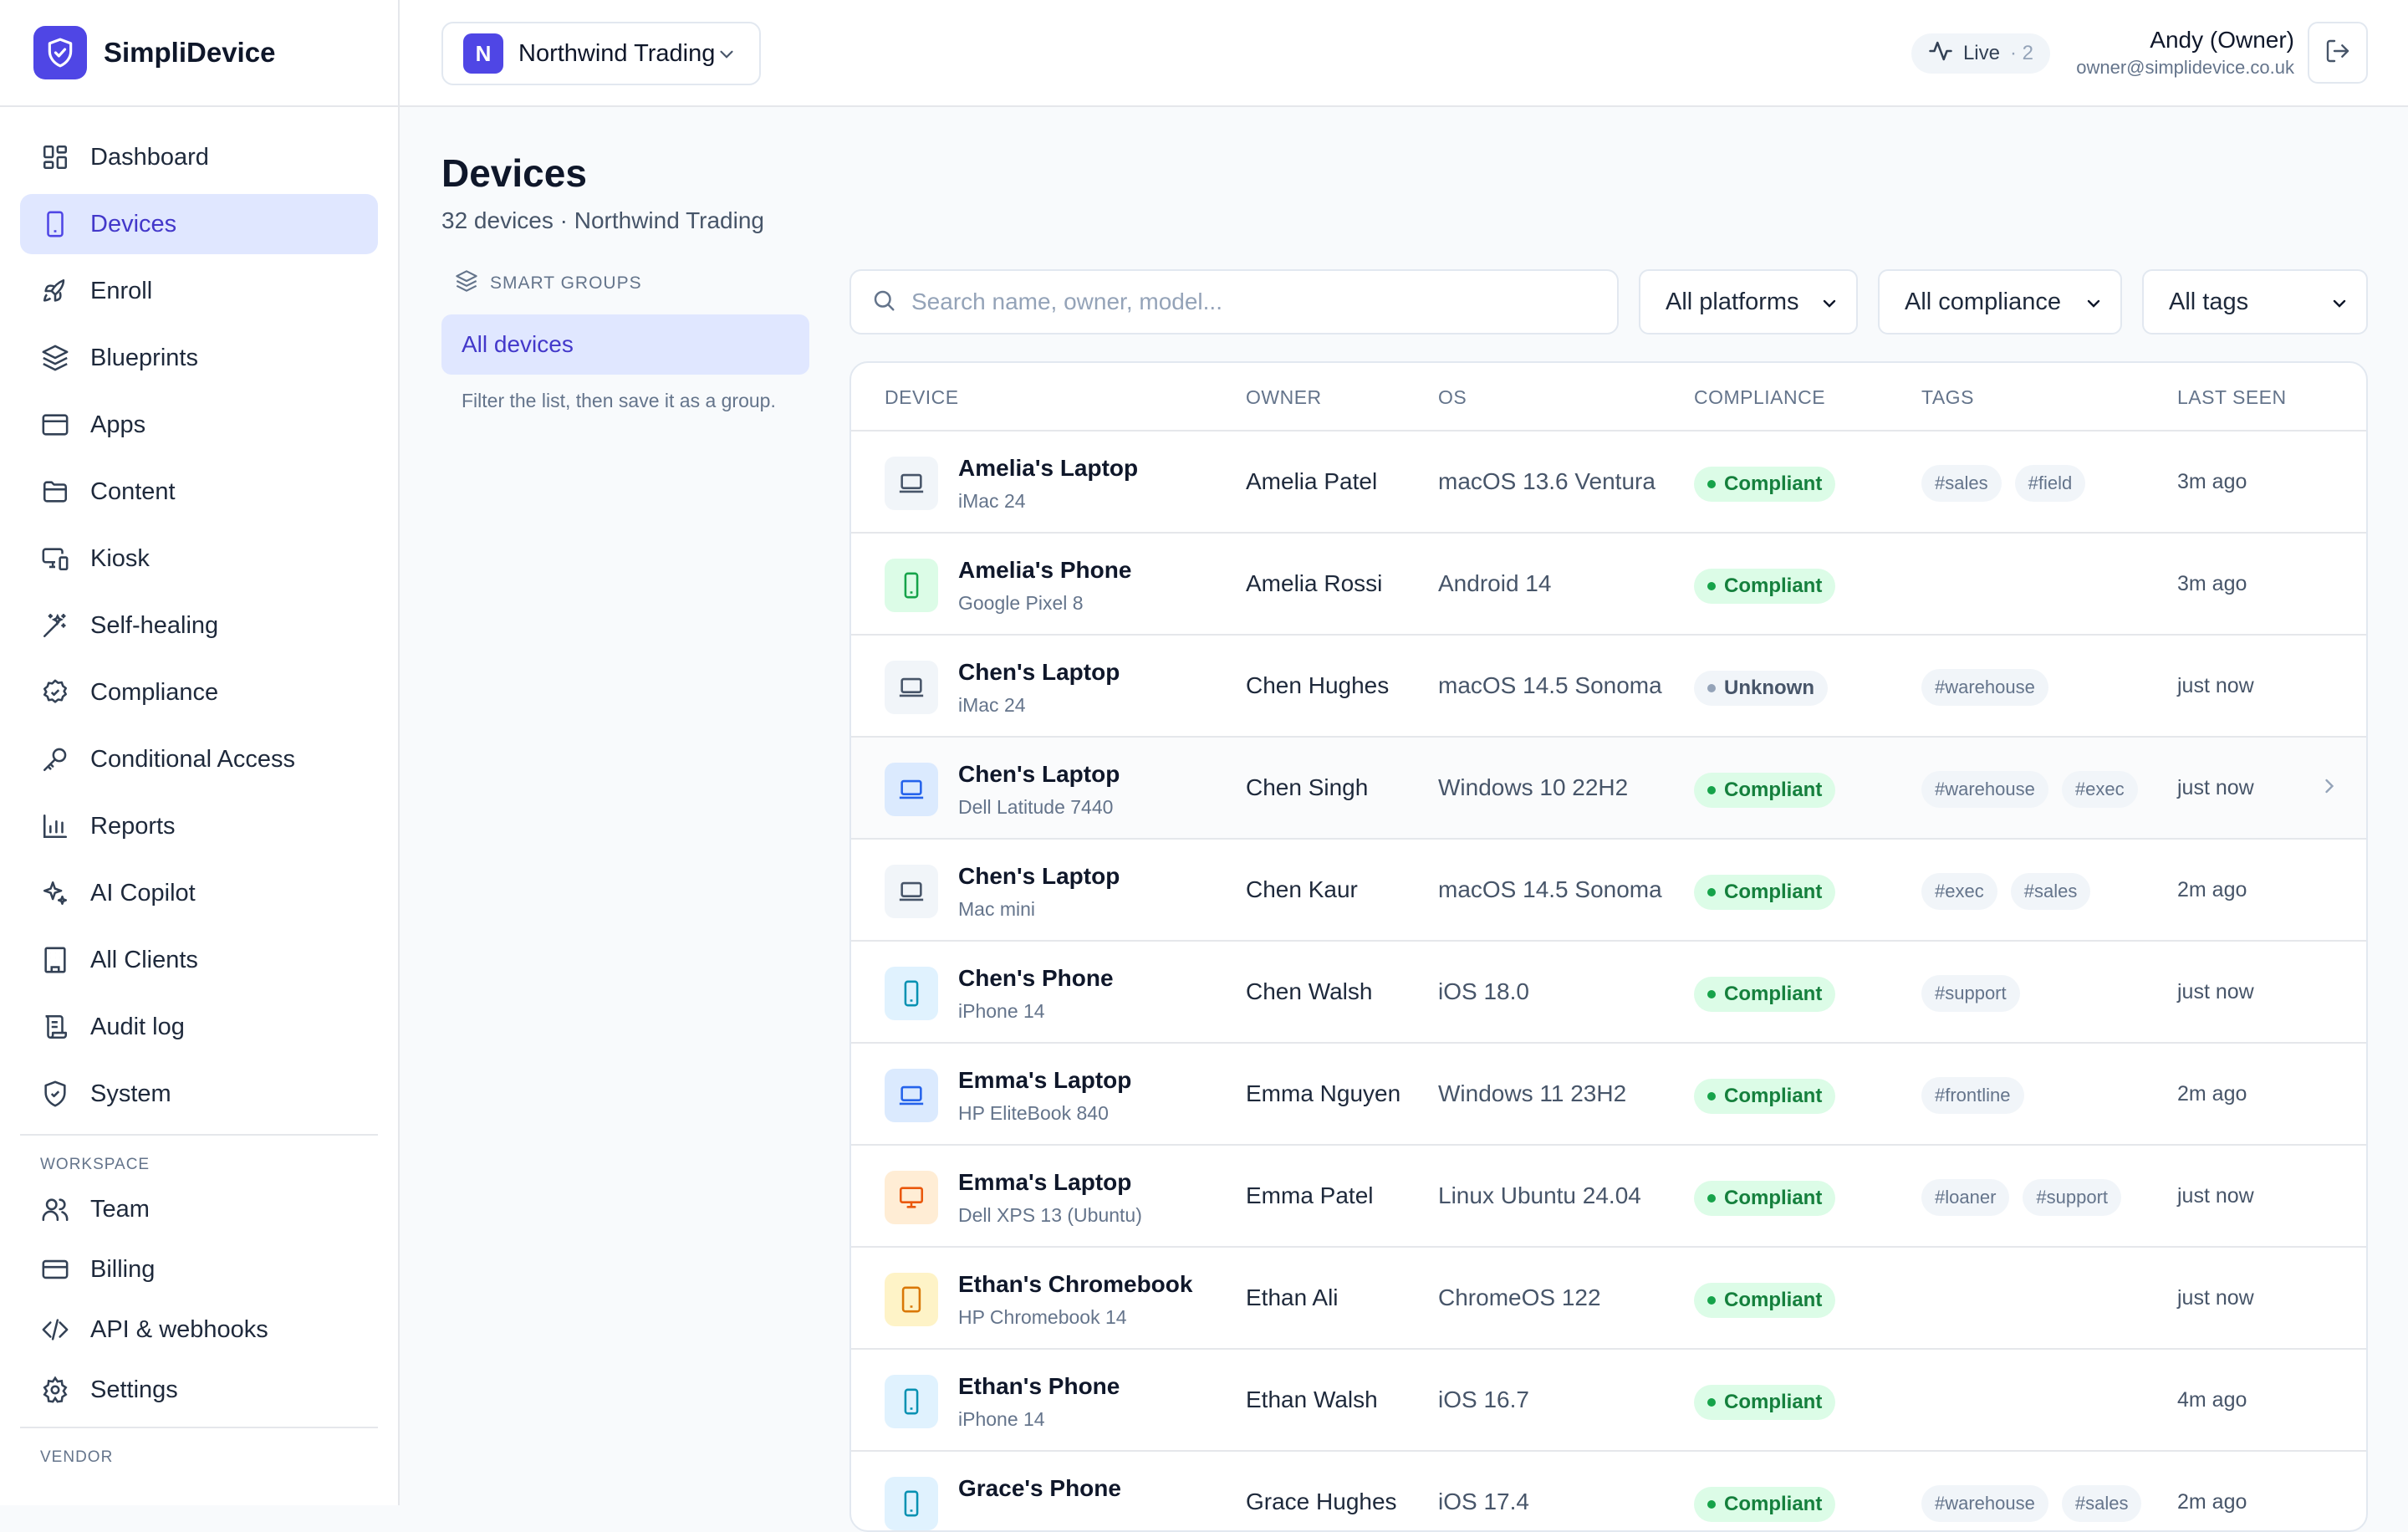  Describe the element at coordinates (1040, 1488) in the screenshot. I see `device-name: Grace's Phone` at that location.